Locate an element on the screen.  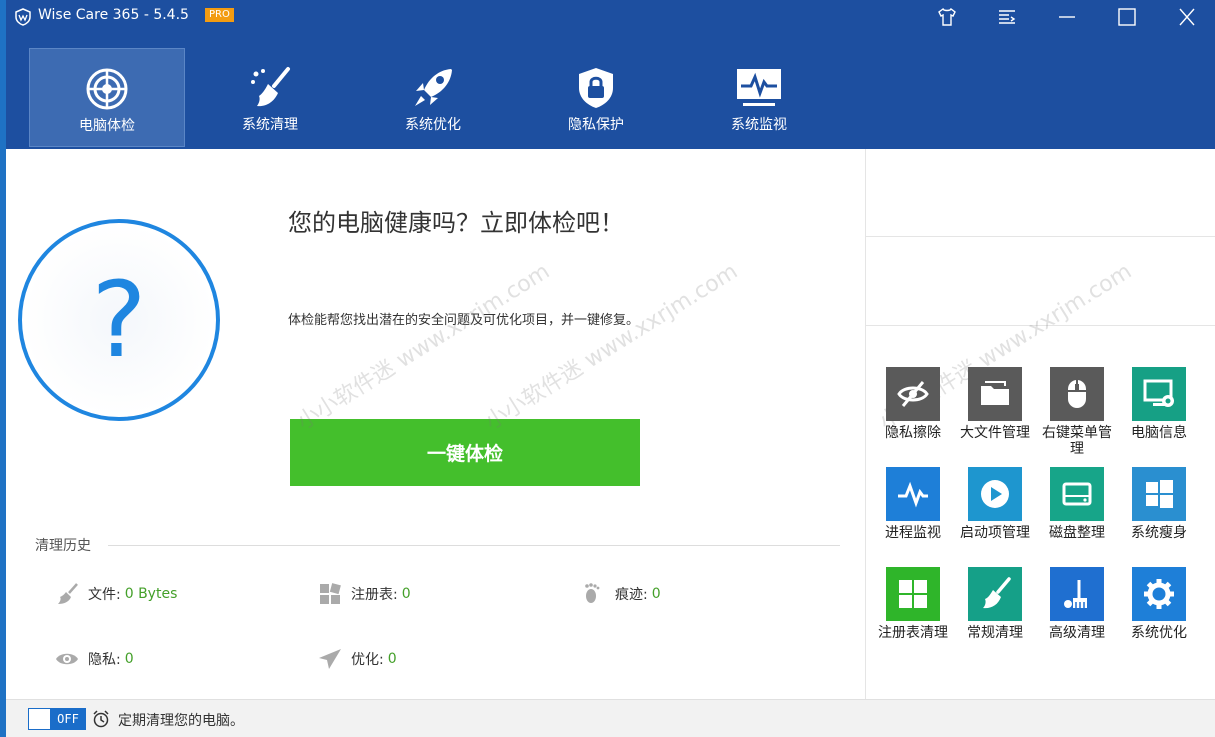
stat-optimize: 优化: 0 is located at coordinates (357, 659).